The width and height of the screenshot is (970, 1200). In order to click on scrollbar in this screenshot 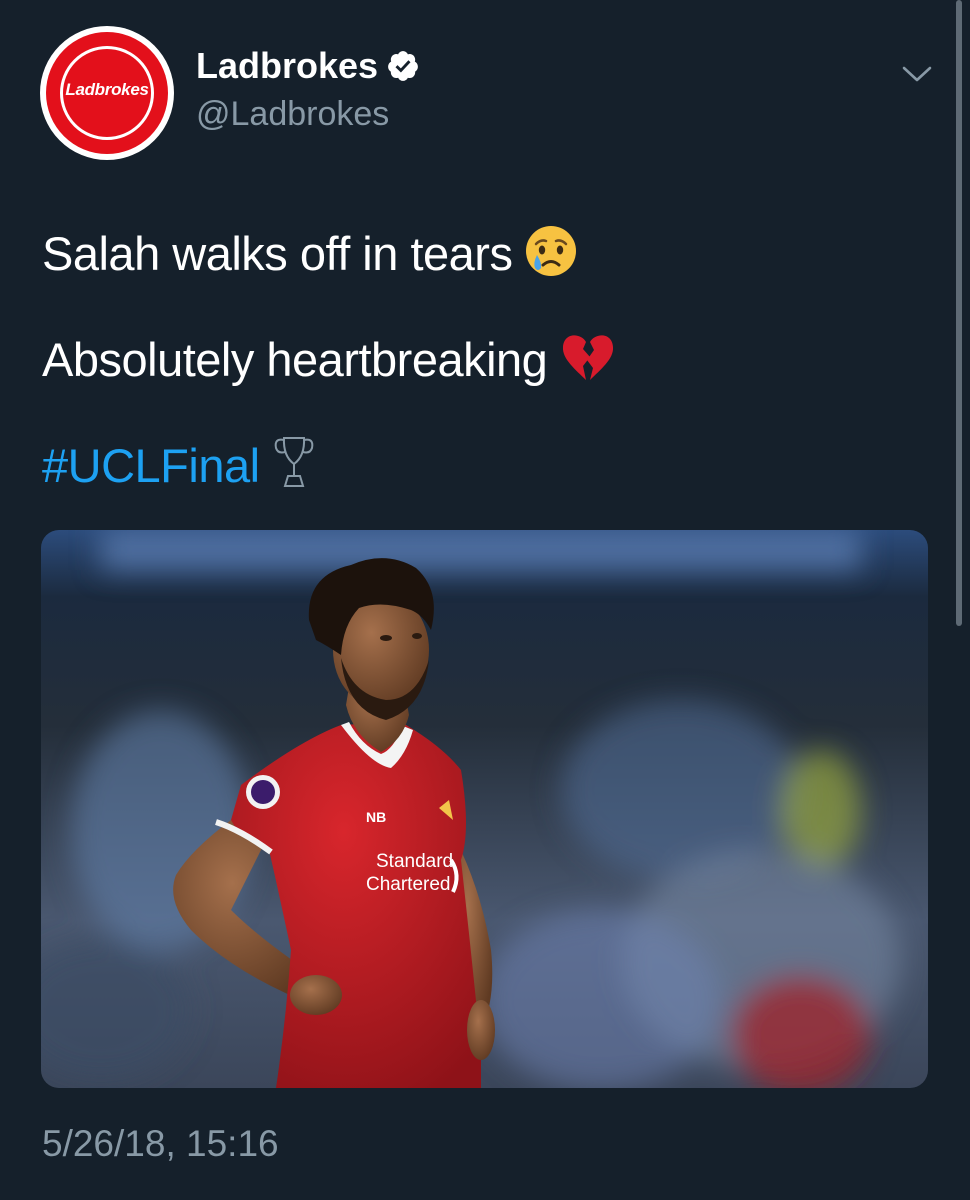, I will do `click(959, 313)`.